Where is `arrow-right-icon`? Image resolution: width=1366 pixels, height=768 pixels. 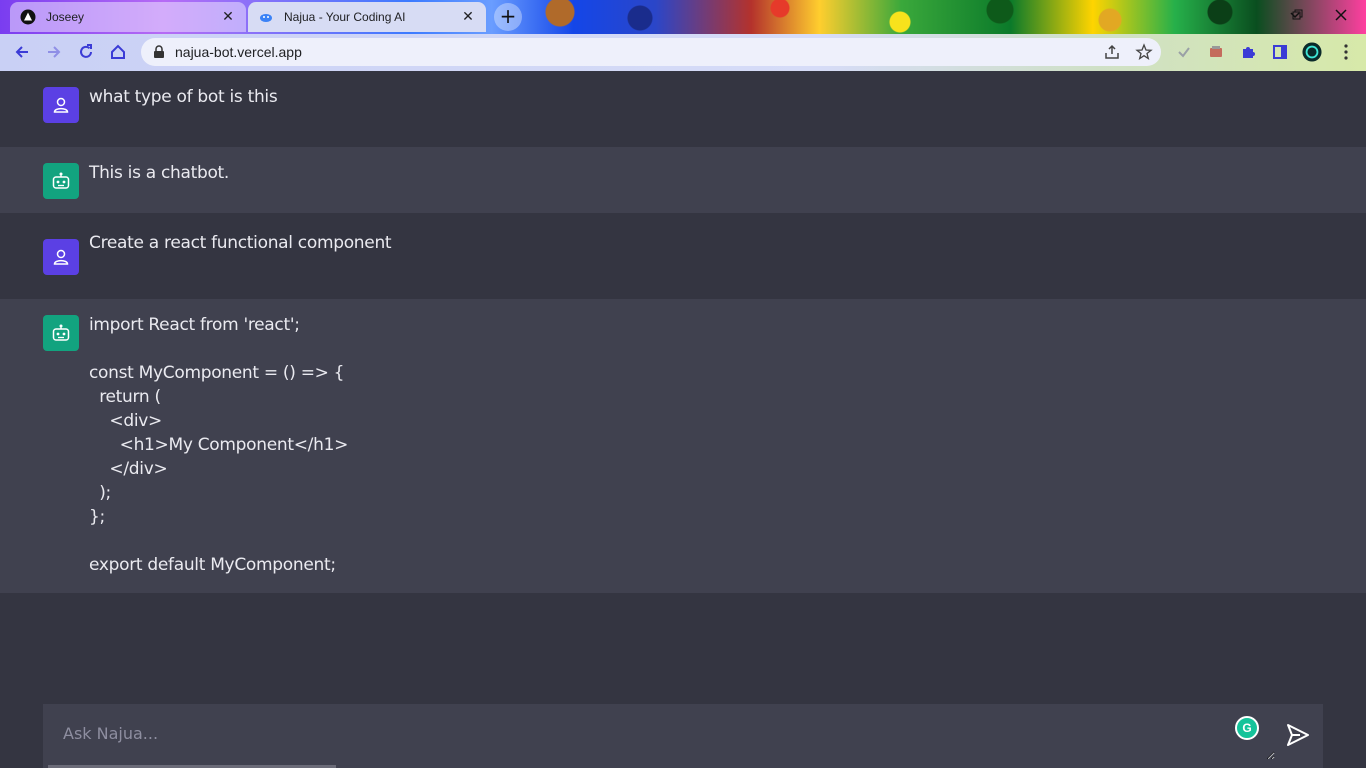
arrow-right-icon is located at coordinates (54, 52).